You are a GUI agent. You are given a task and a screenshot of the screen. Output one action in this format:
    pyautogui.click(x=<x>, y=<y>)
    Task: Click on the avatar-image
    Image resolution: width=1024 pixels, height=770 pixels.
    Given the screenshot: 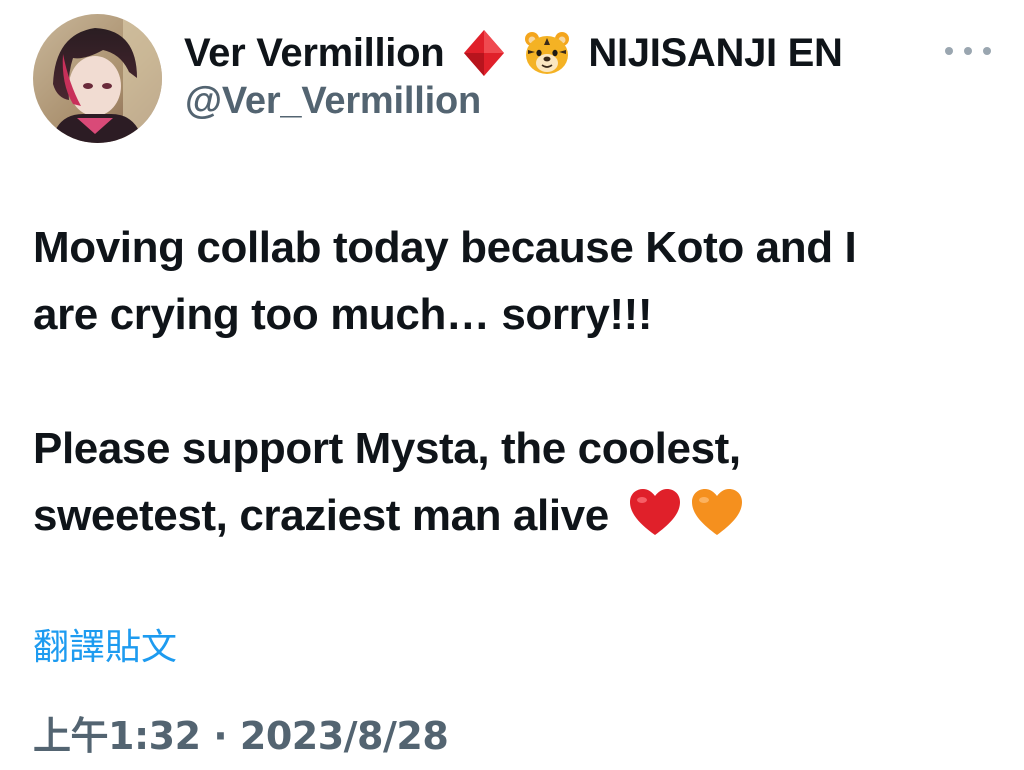 What is the action you would take?
    pyautogui.click(x=97, y=78)
    